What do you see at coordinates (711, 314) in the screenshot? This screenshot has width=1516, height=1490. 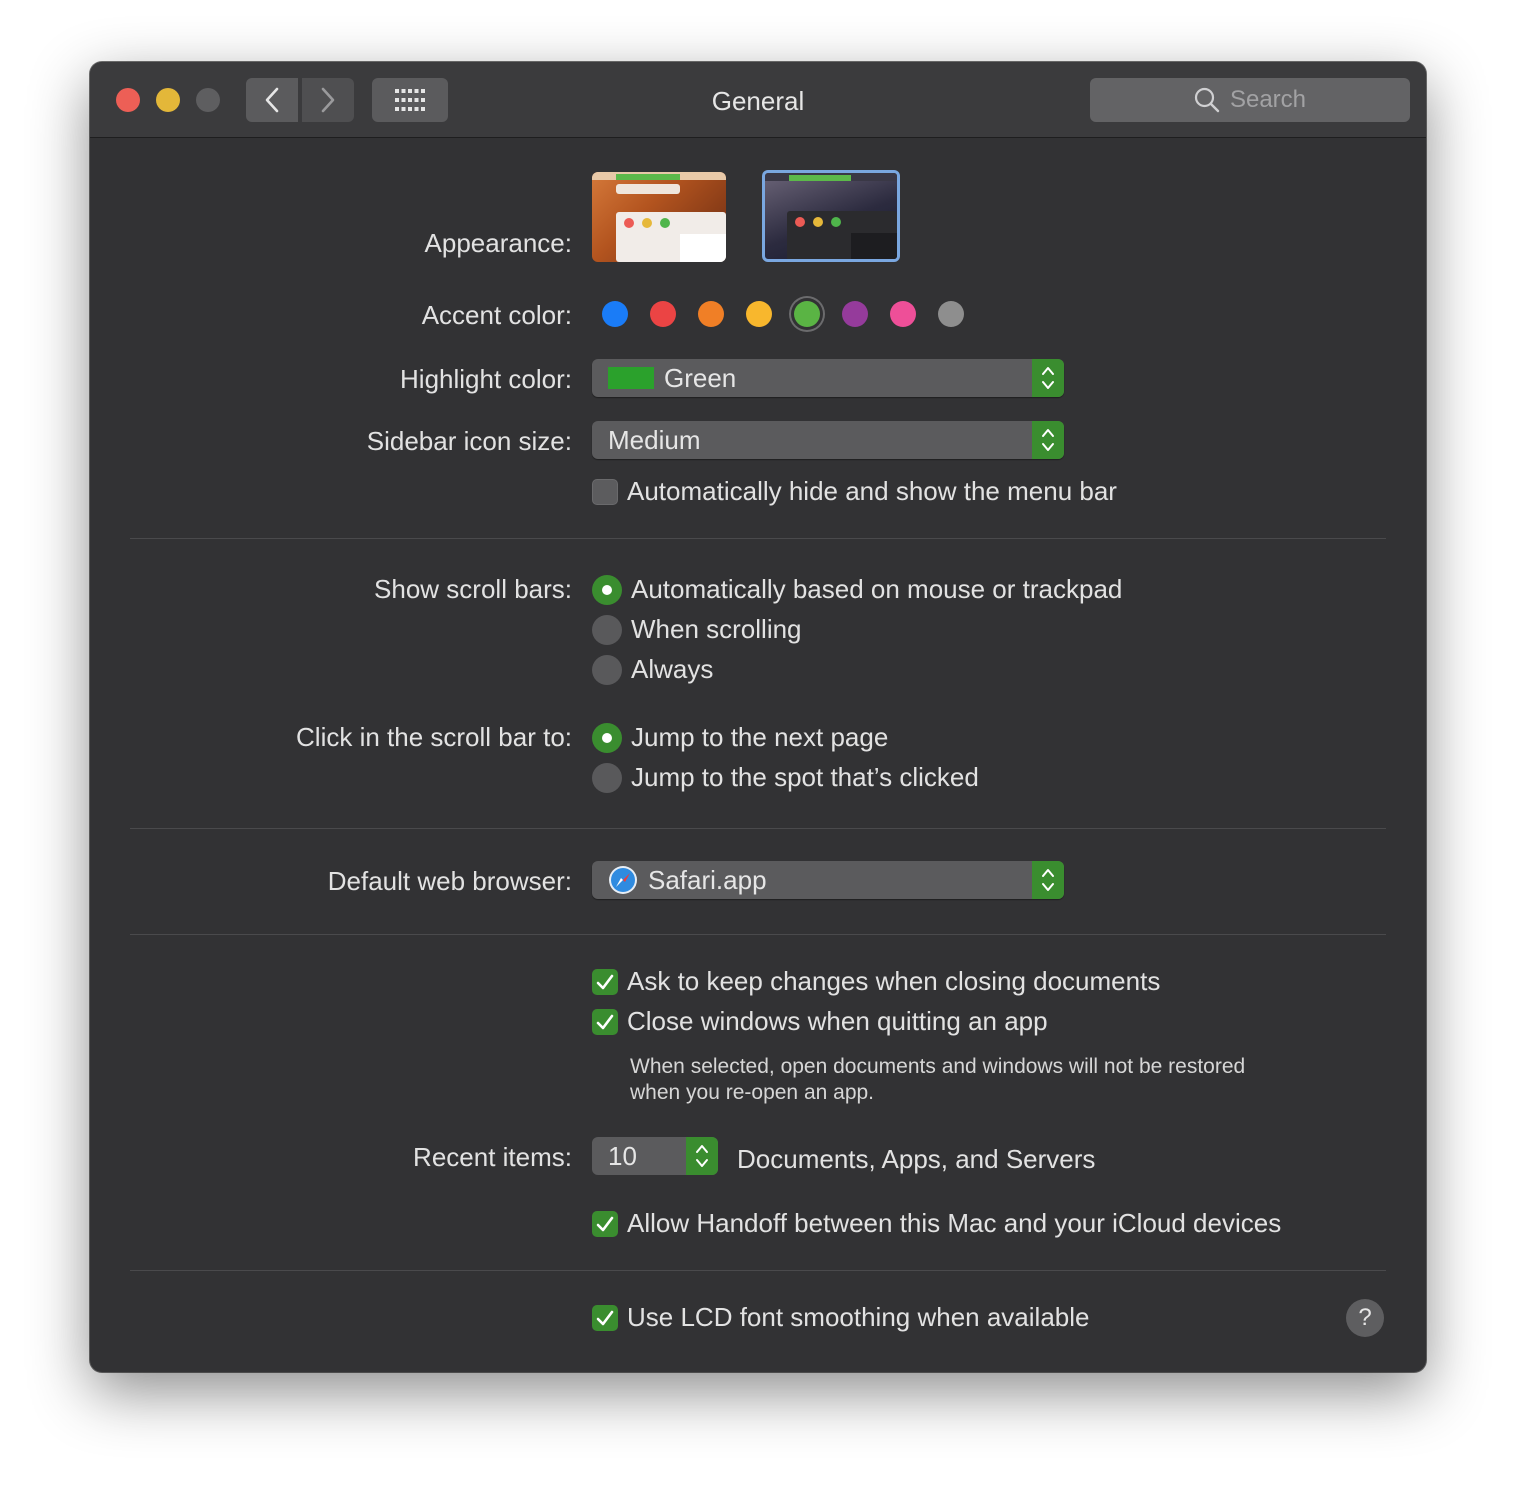 I see `accent-swatch-orange` at bounding box center [711, 314].